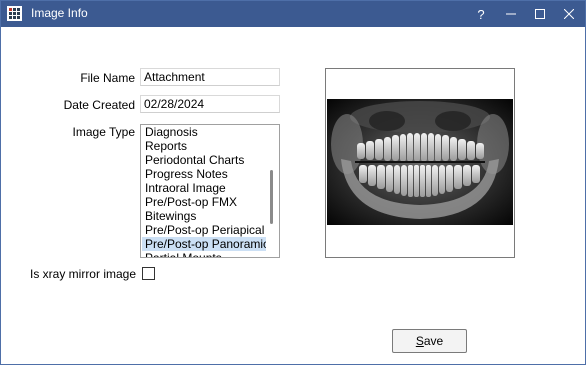  What do you see at coordinates (204, 132) in the screenshot?
I see `image-type-option: Diagnosis` at bounding box center [204, 132].